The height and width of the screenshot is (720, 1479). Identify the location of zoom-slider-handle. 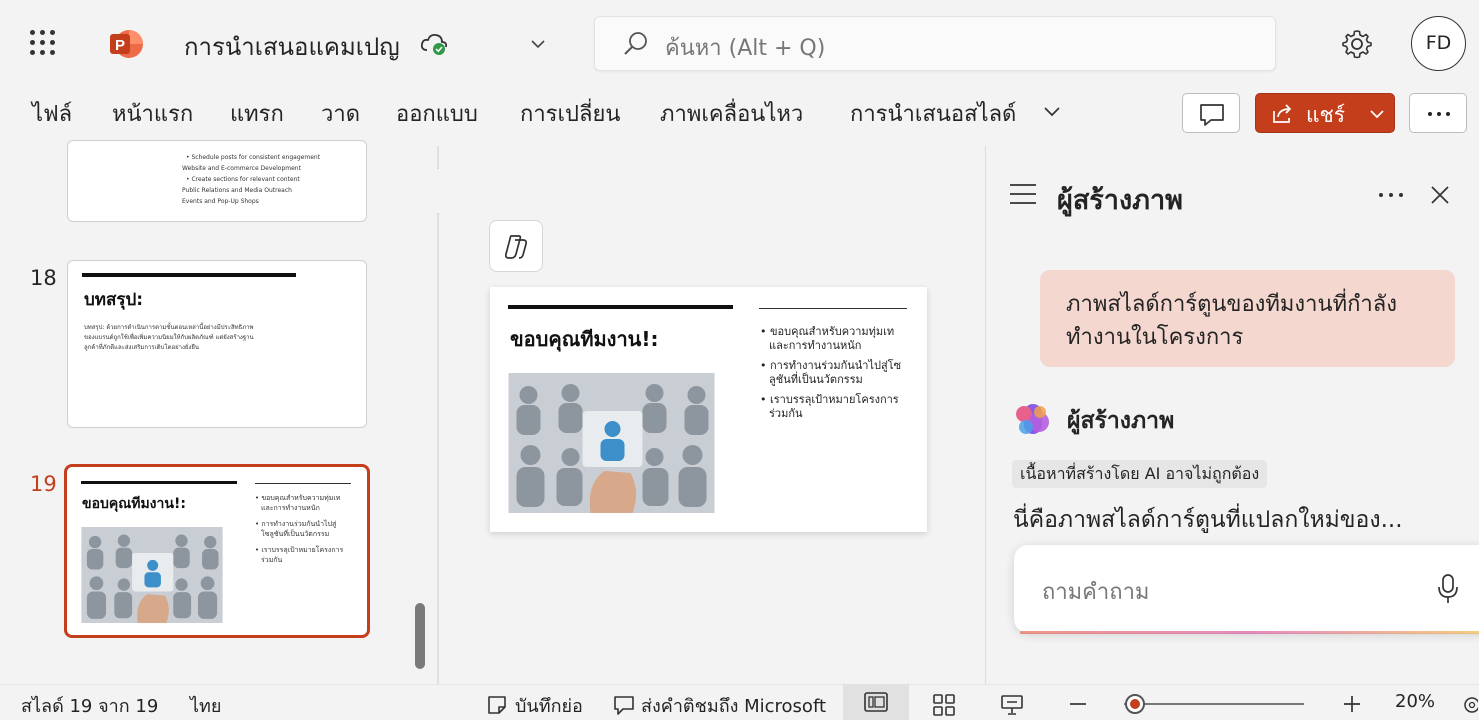
(1135, 704).